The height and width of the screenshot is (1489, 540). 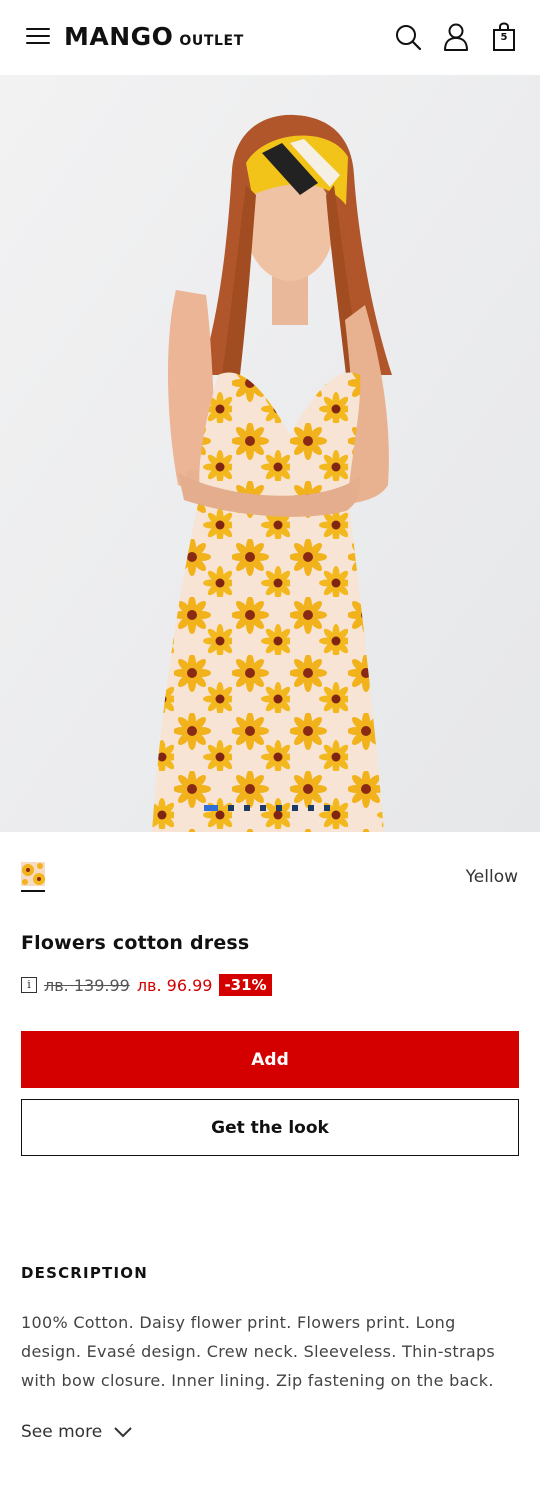 What do you see at coordinates (270, 1059) in the screenshot?
I see `add-to-bag-button: Add` at bounding box center [270, 1059].